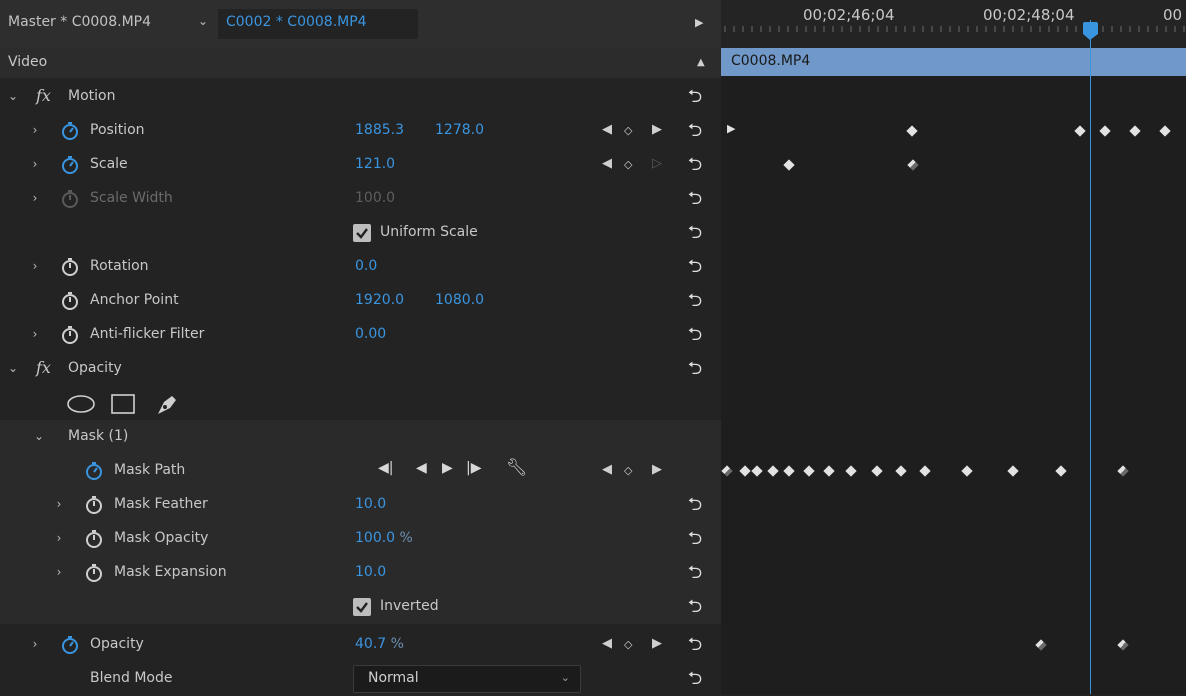  I want to click on anchor-y-value: 1080.0, so click(459, 300).